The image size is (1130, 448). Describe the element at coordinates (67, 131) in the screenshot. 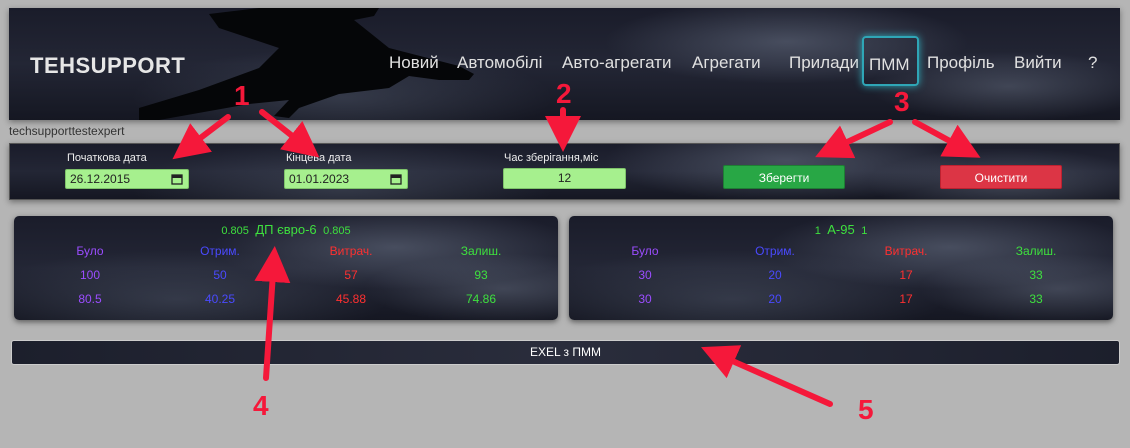

I see `username-label: techsupporttestexpert` at that location.